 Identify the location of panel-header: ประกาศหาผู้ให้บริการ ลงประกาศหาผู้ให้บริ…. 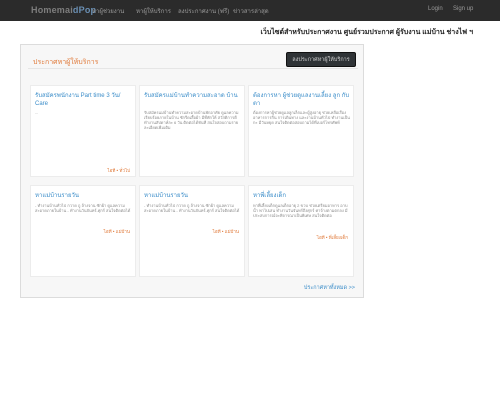
(193, 60).